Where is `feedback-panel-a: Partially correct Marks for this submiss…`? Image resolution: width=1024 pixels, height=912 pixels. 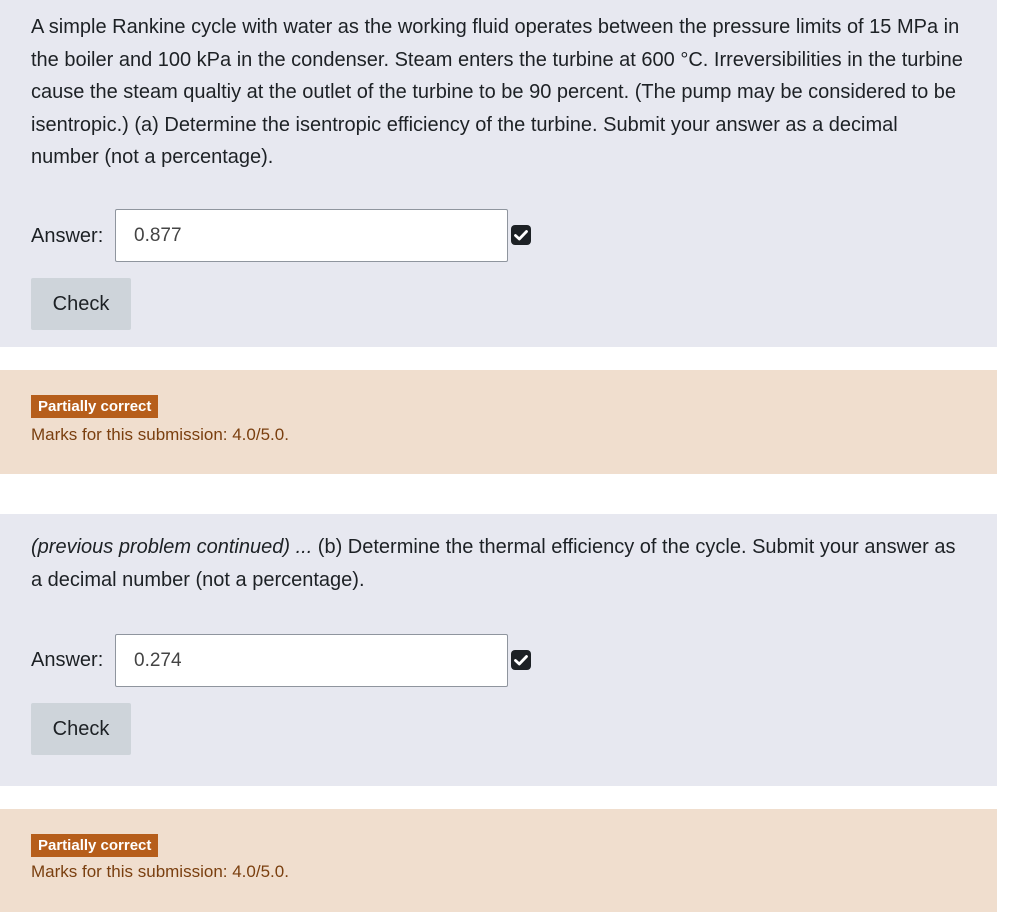 feedback-panel-a: Partially correct Marks for this submiss… is located at coordinates (498, 422).